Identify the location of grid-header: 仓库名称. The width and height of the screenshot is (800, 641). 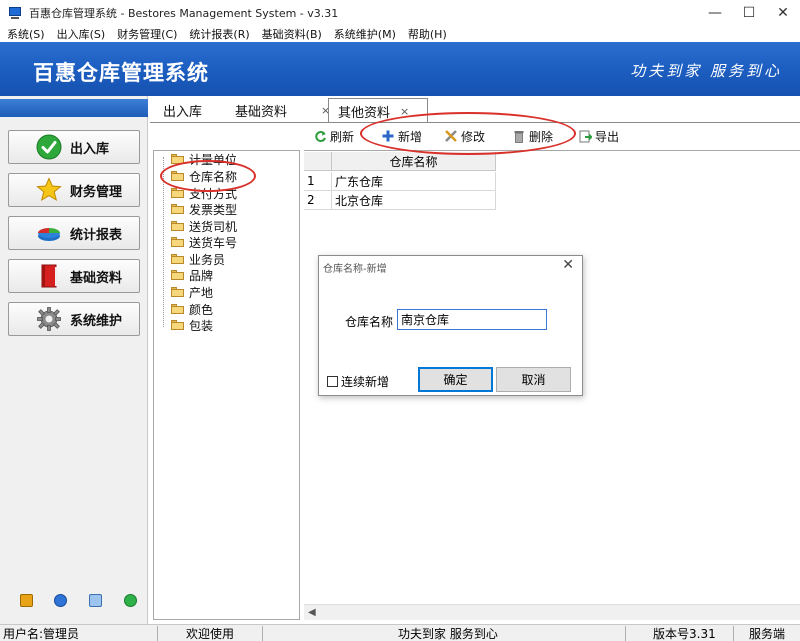
(400, 161).